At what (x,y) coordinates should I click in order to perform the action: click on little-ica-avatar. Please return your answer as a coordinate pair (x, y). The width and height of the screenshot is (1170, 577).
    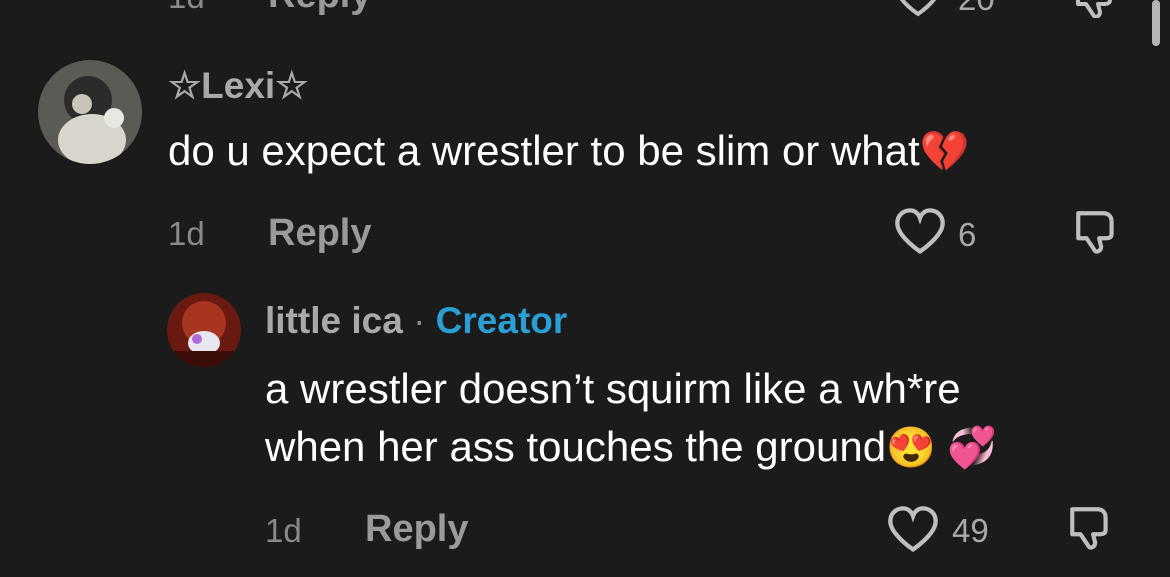
    Looking at the image, I should click on (204, 330).